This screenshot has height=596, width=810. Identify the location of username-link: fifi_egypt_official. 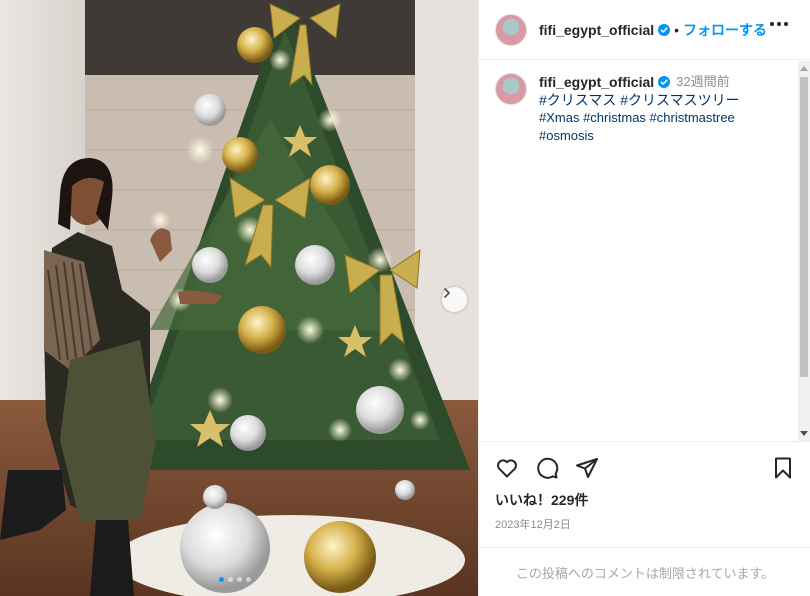
(596, 30).